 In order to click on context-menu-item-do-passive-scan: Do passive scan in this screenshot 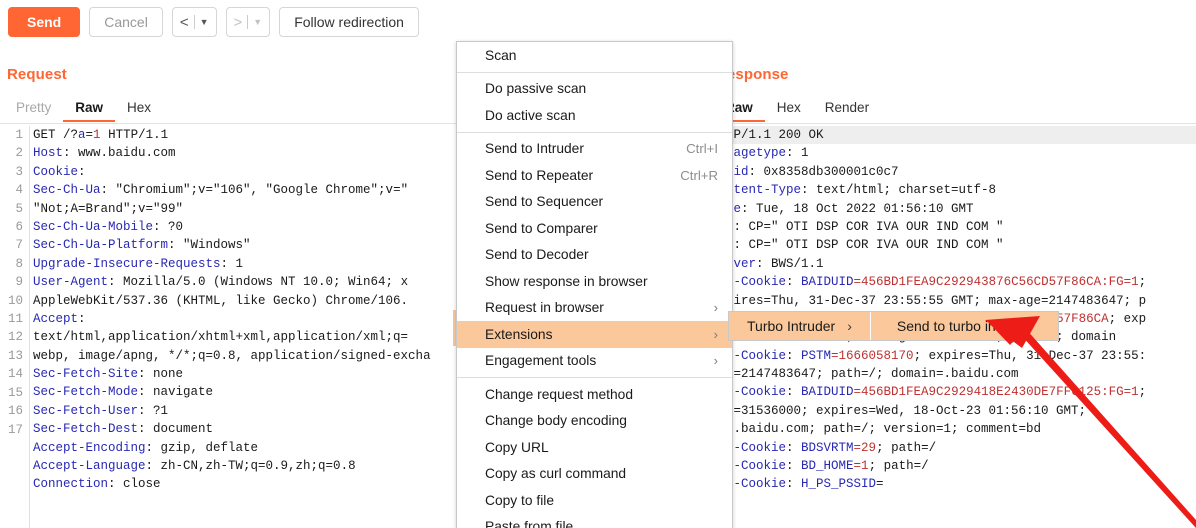, I will do `click(594, 89)`.